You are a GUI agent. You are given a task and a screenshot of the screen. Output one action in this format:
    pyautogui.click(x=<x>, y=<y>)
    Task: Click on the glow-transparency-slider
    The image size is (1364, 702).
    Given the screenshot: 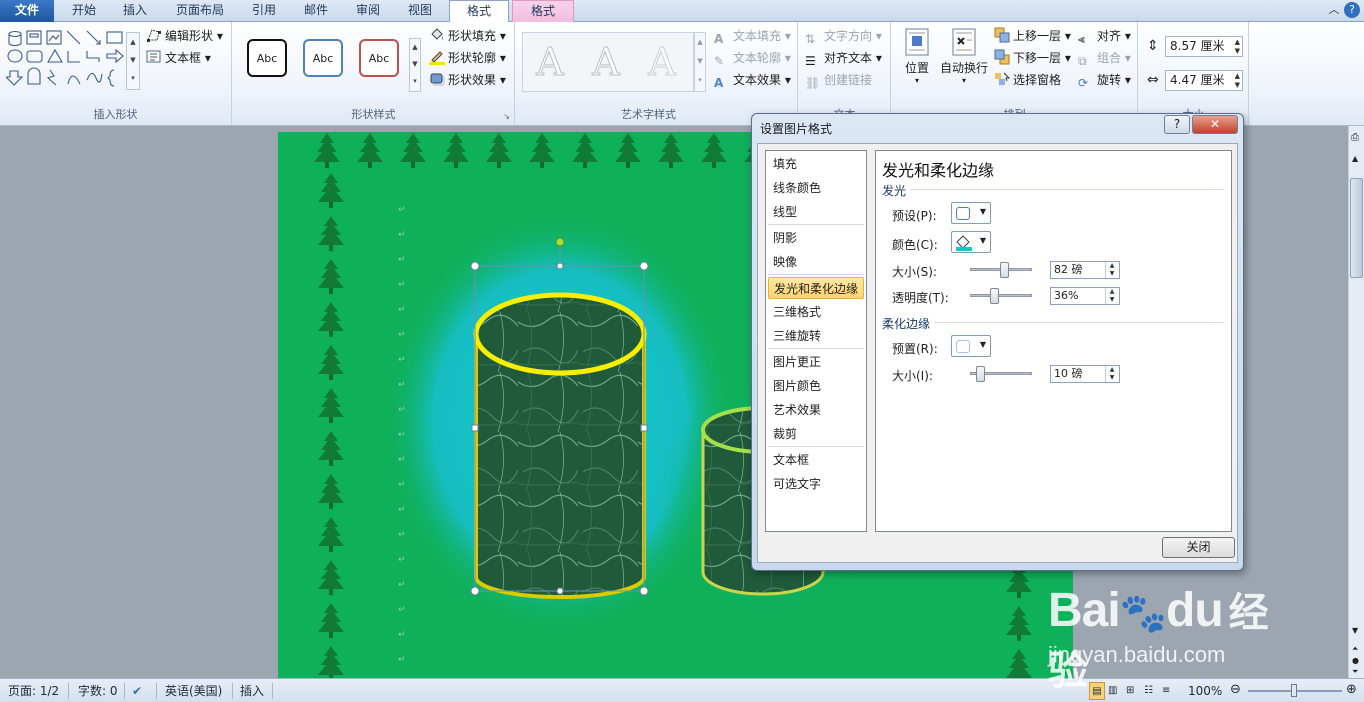 What is the action you would take?
    pyautogui.click(x=1001, y=296)
    